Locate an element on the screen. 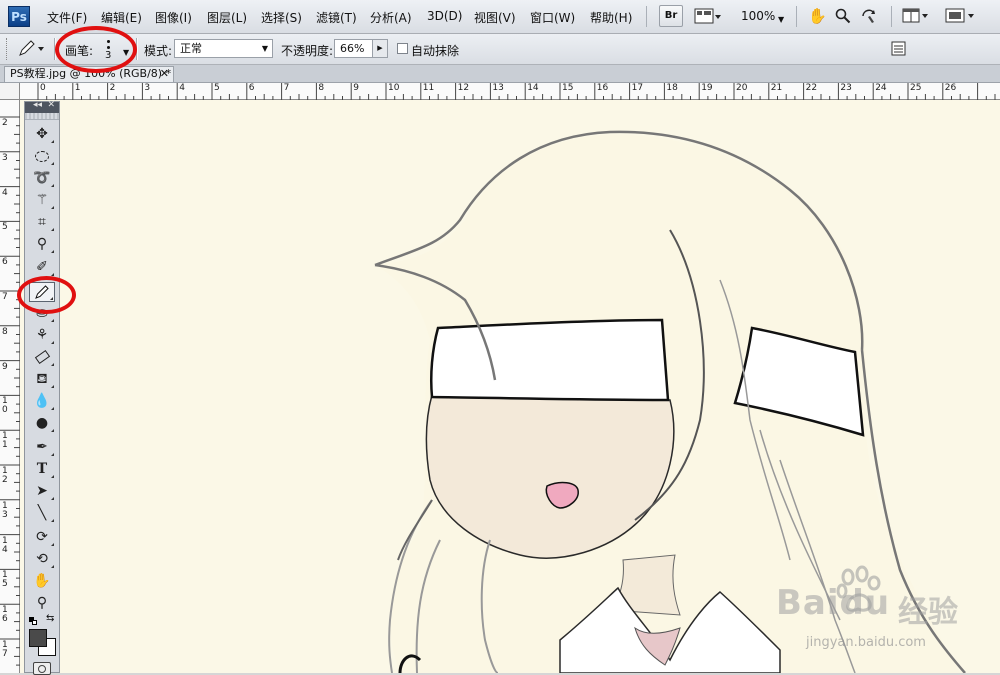 This screenshot has width=1000, height=675. swap-colors-icon: ⇆ is located at coordinates (50, 618).